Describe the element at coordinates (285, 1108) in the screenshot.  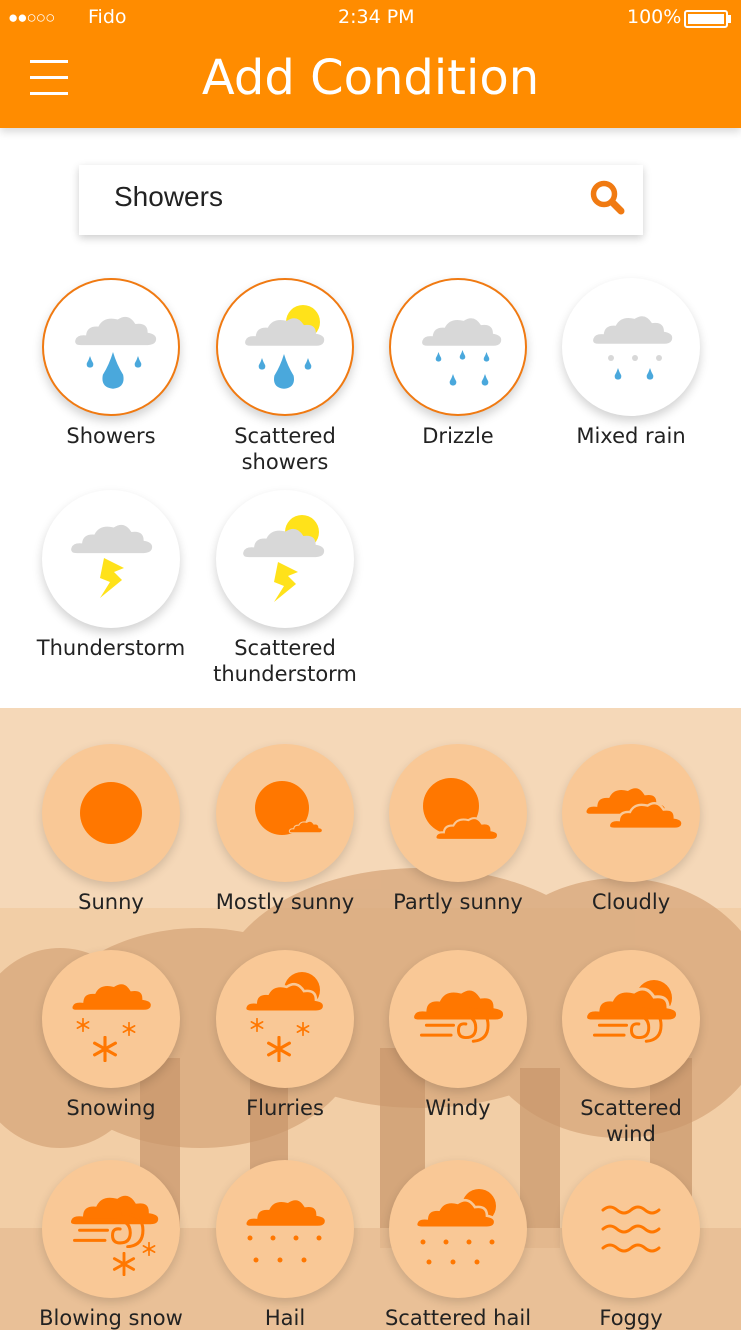
I see `condition-label: Flurries` at that location.